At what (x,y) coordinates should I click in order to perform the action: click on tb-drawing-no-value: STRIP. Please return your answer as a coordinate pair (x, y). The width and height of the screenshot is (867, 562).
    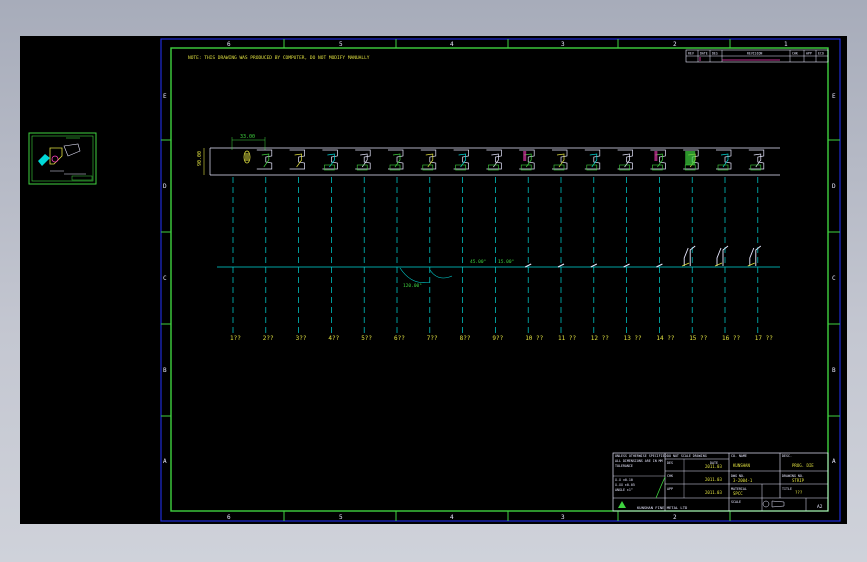
    Looking at the image, I should click on (798, 480).